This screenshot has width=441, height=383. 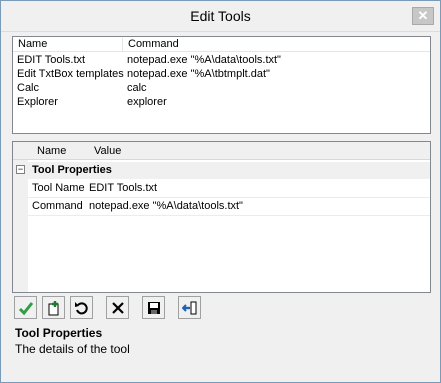 I want to click on property-name: Command, so click(x=57, y=206).